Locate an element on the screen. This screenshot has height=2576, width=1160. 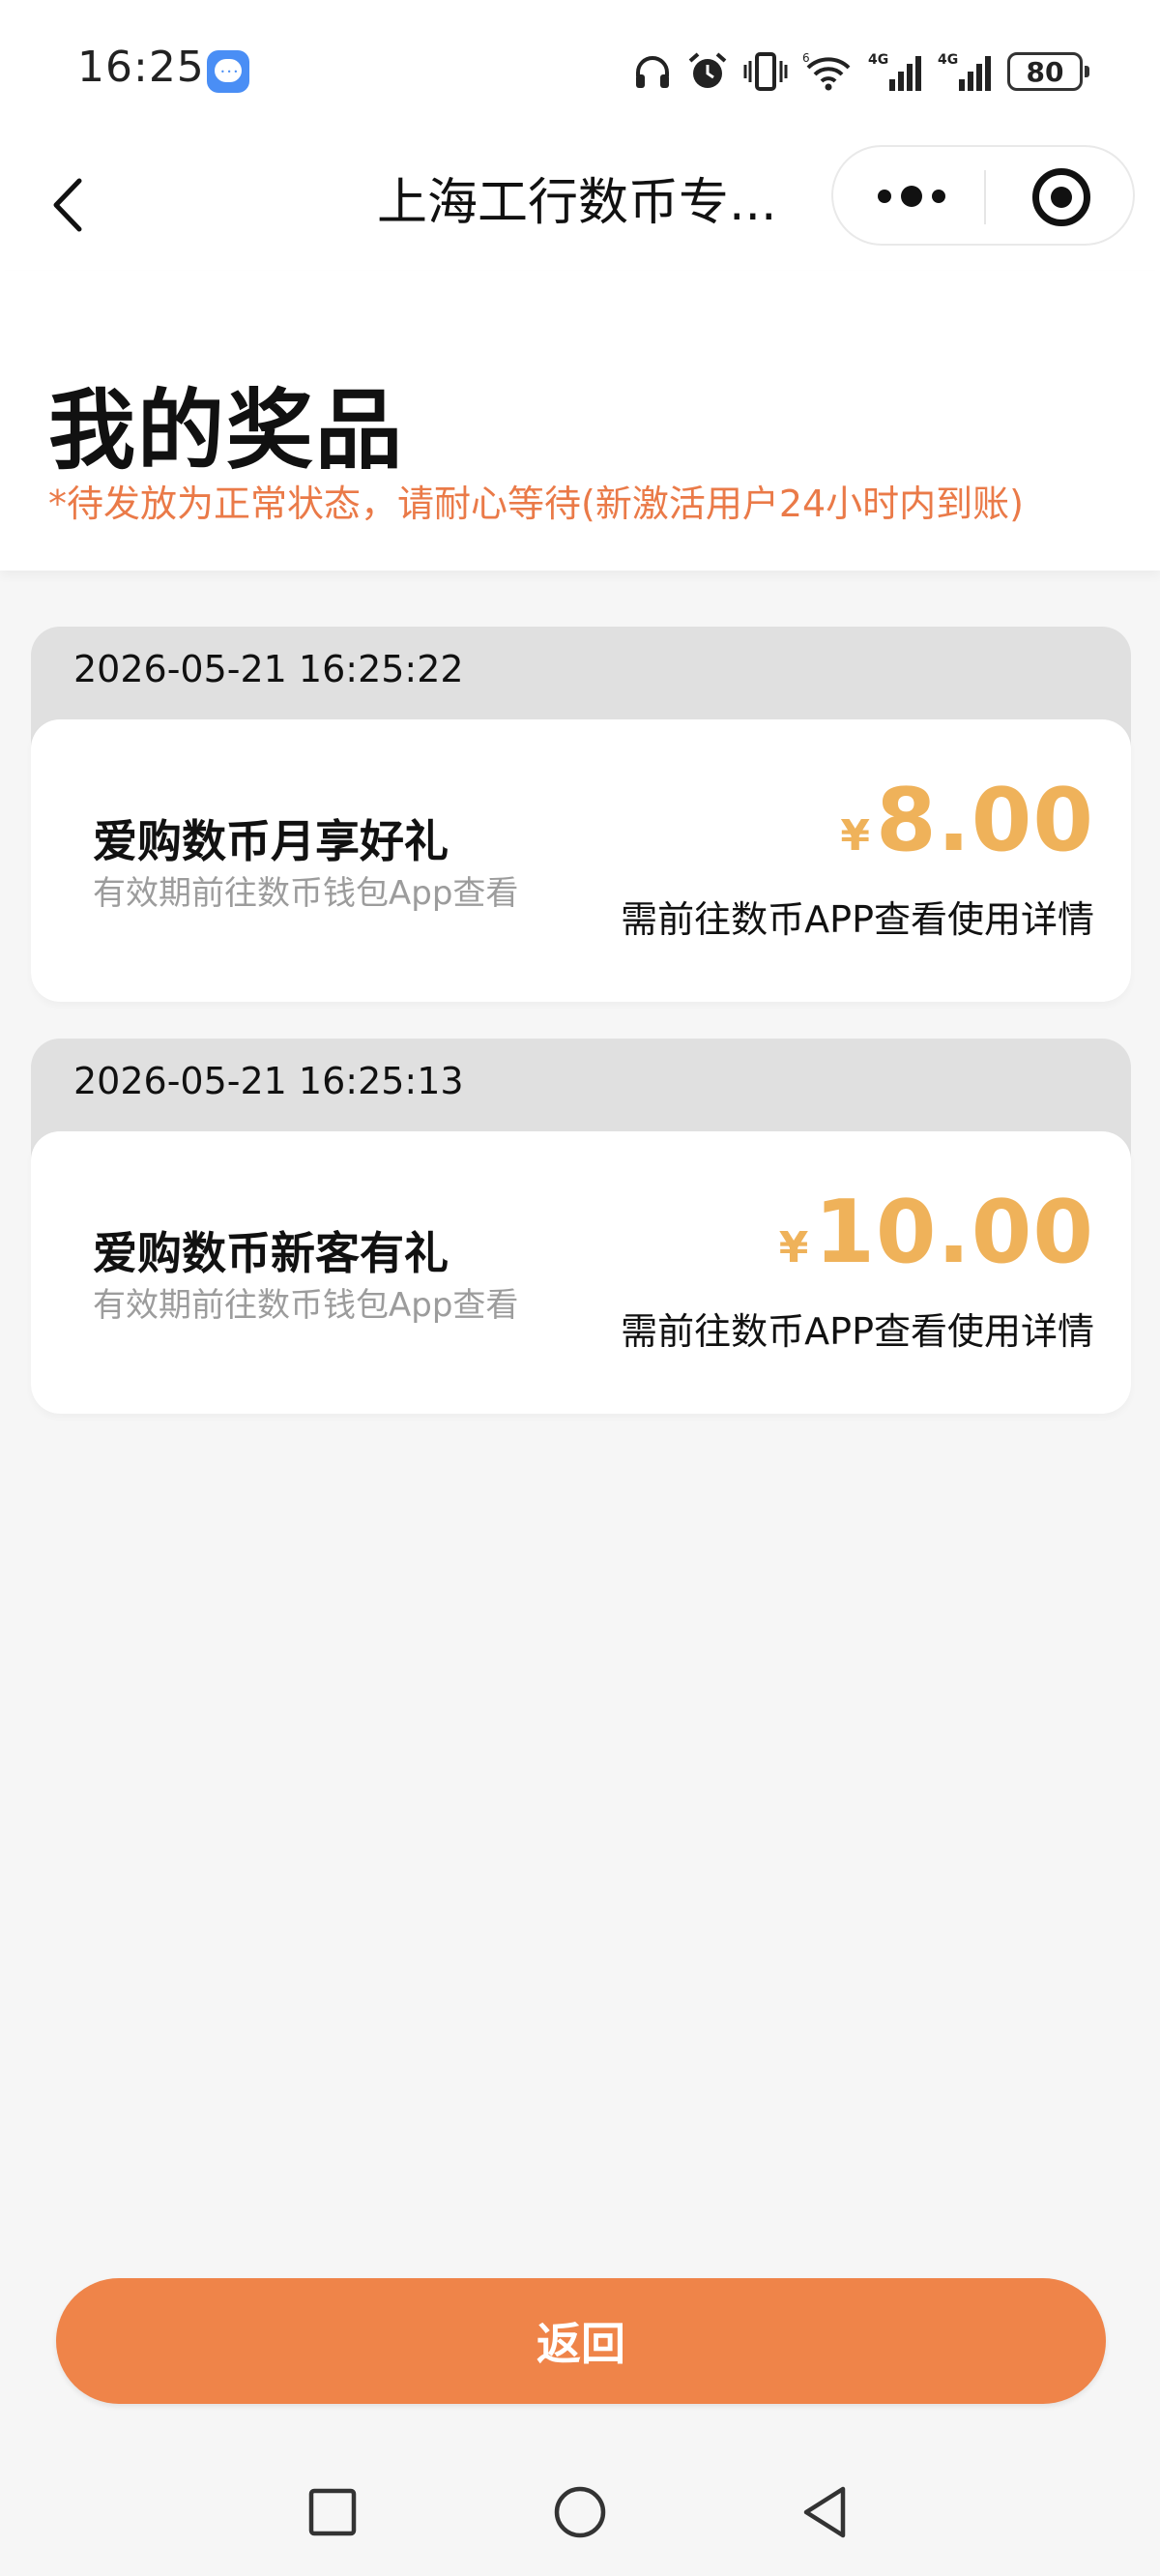
circle-icon is located at coordinates (580, 2512).